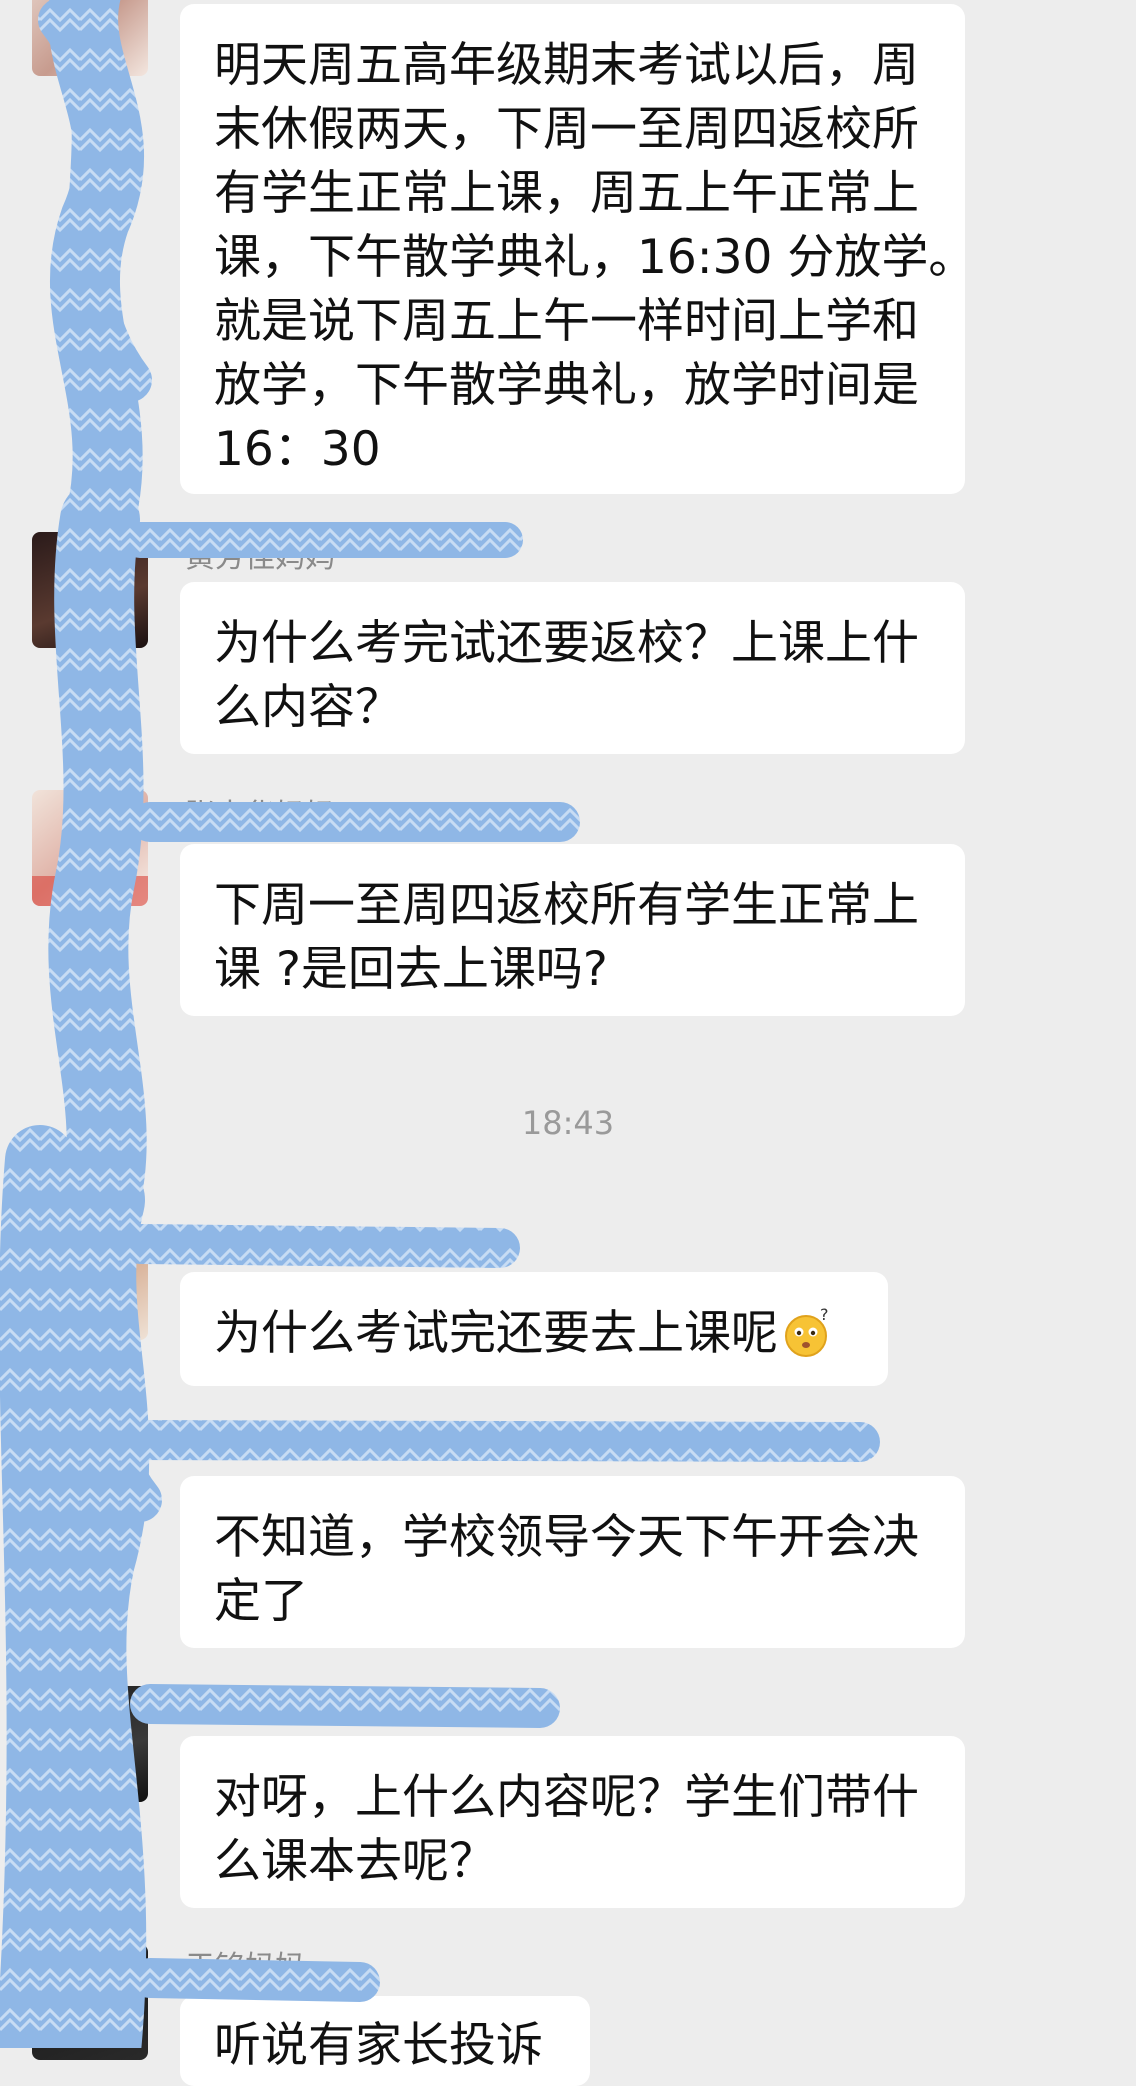  What do you see at coordinates (355, 1861) in the screenshot?
I see `message-line: 么课本去呢？` at bounding box center [355, 1861].